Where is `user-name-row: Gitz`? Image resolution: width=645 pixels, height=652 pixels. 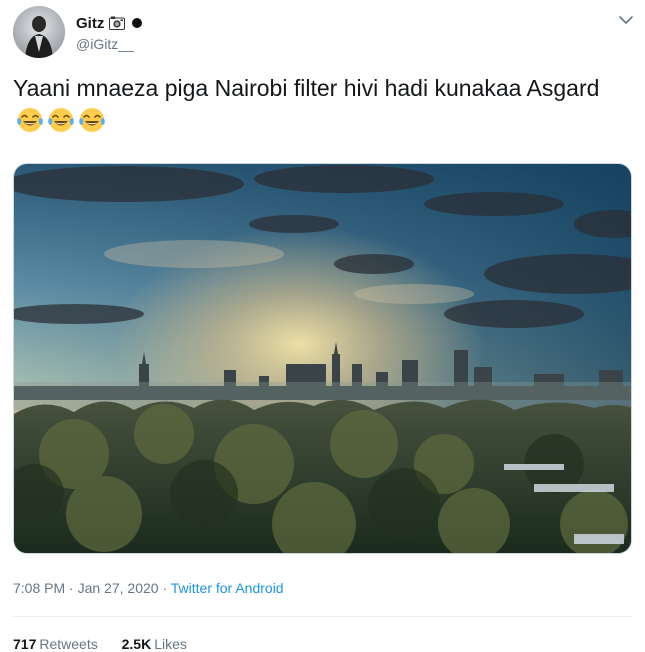 user-name-row: Gitz is located at coordinates (109, 23).